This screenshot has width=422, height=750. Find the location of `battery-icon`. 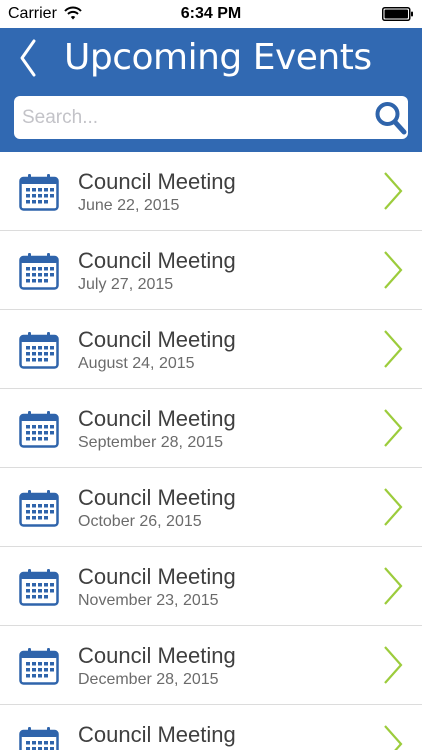

battery-icon is located at coordinates (397, 14).